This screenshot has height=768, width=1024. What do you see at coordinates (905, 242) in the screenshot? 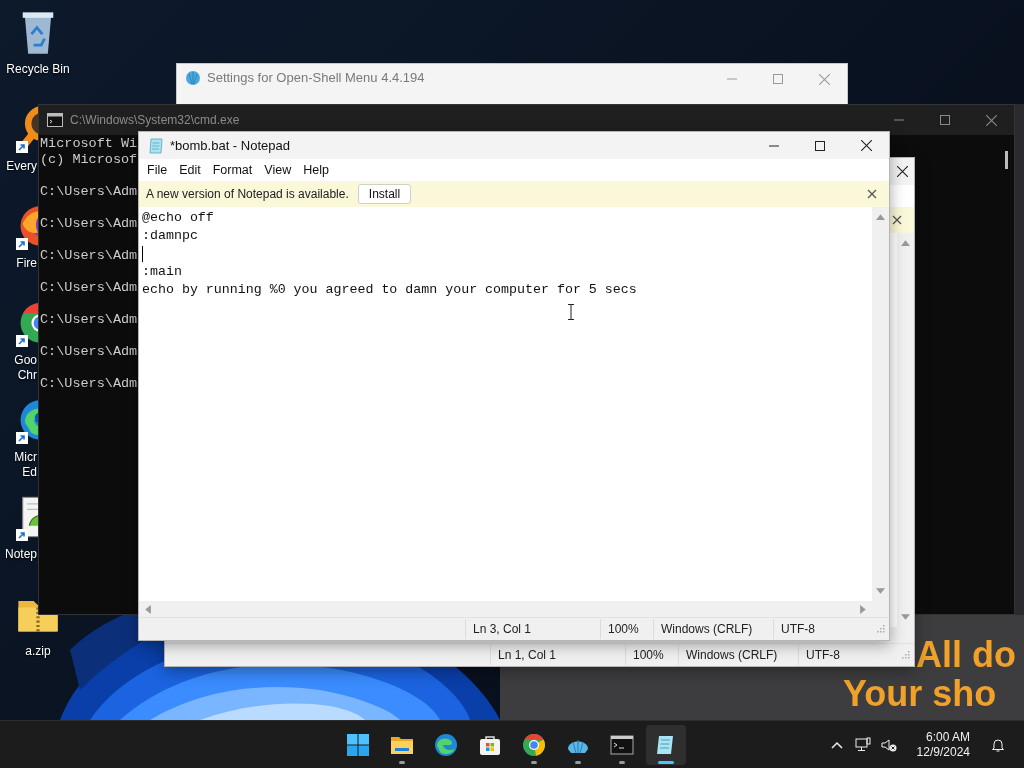
I see `scroll-up-icon` at bounding box center [905, 242].